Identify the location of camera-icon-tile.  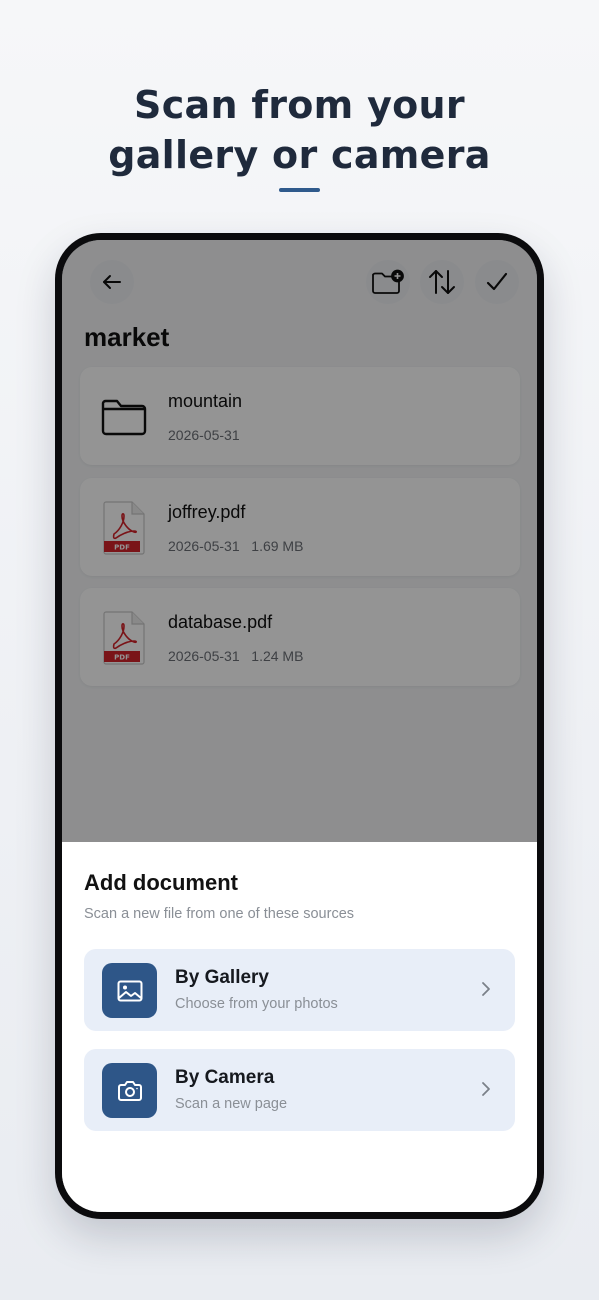
(129, 1090).